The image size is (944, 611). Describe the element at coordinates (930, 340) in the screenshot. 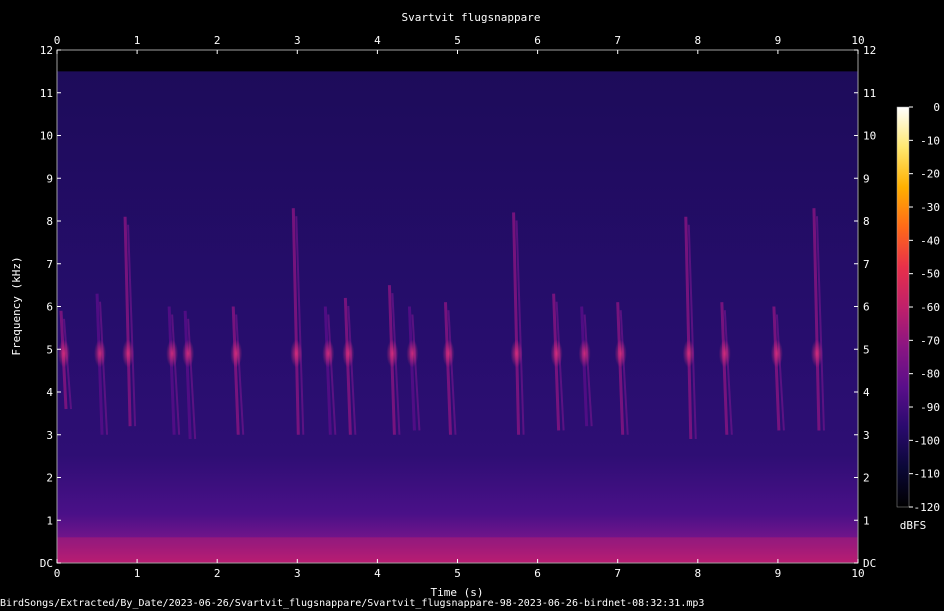

I see `colorbar-tick-label: -70` at that location.